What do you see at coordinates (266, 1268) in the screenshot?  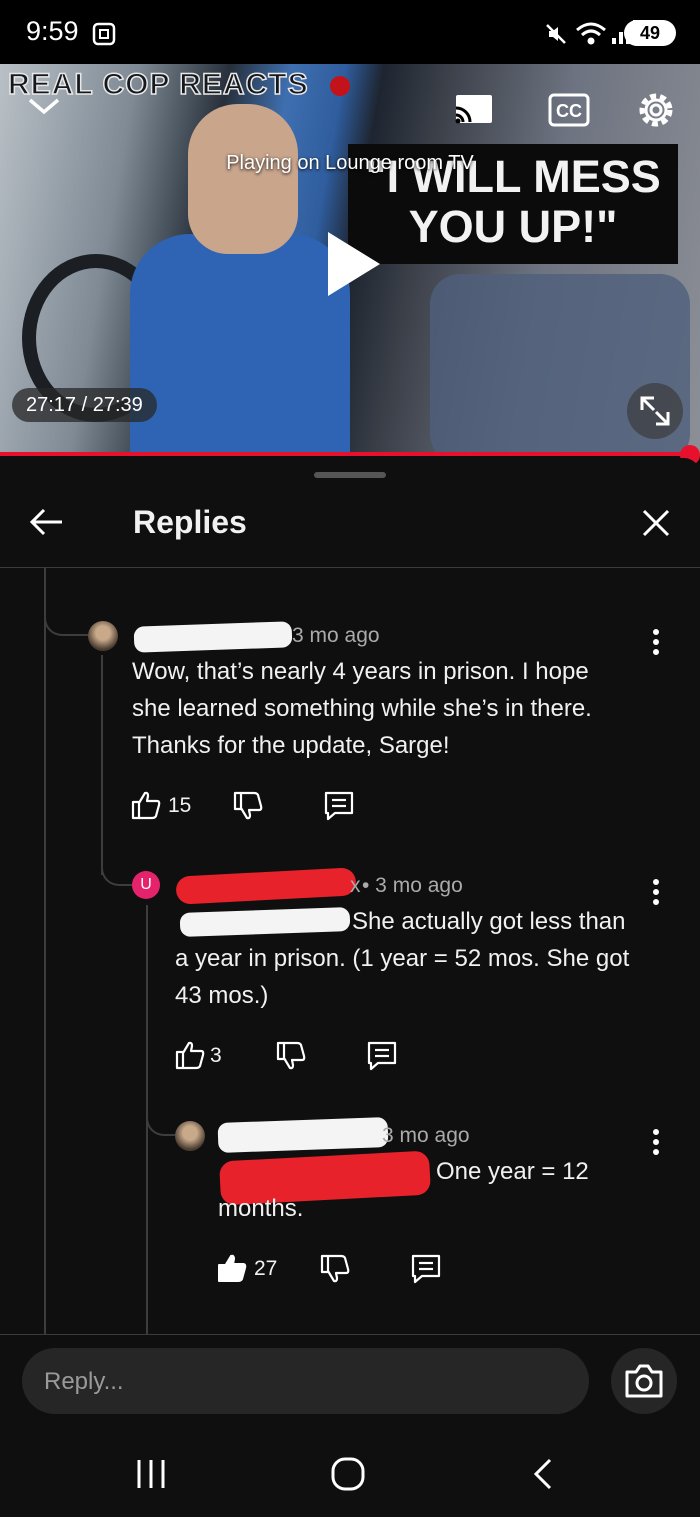 I see `like-count: 27` at bounding box center [266, 1268].